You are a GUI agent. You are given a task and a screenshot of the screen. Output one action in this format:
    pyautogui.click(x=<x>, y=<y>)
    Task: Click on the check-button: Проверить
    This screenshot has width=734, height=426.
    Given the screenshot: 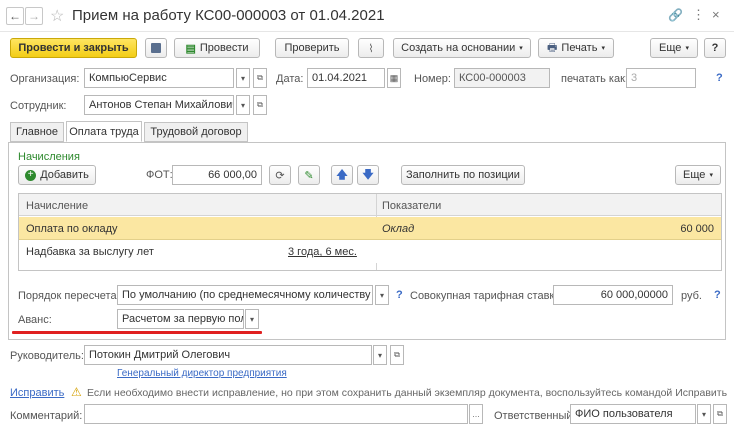 What is the action you would take?
    pyautogui.click(x=312, y=48)
    